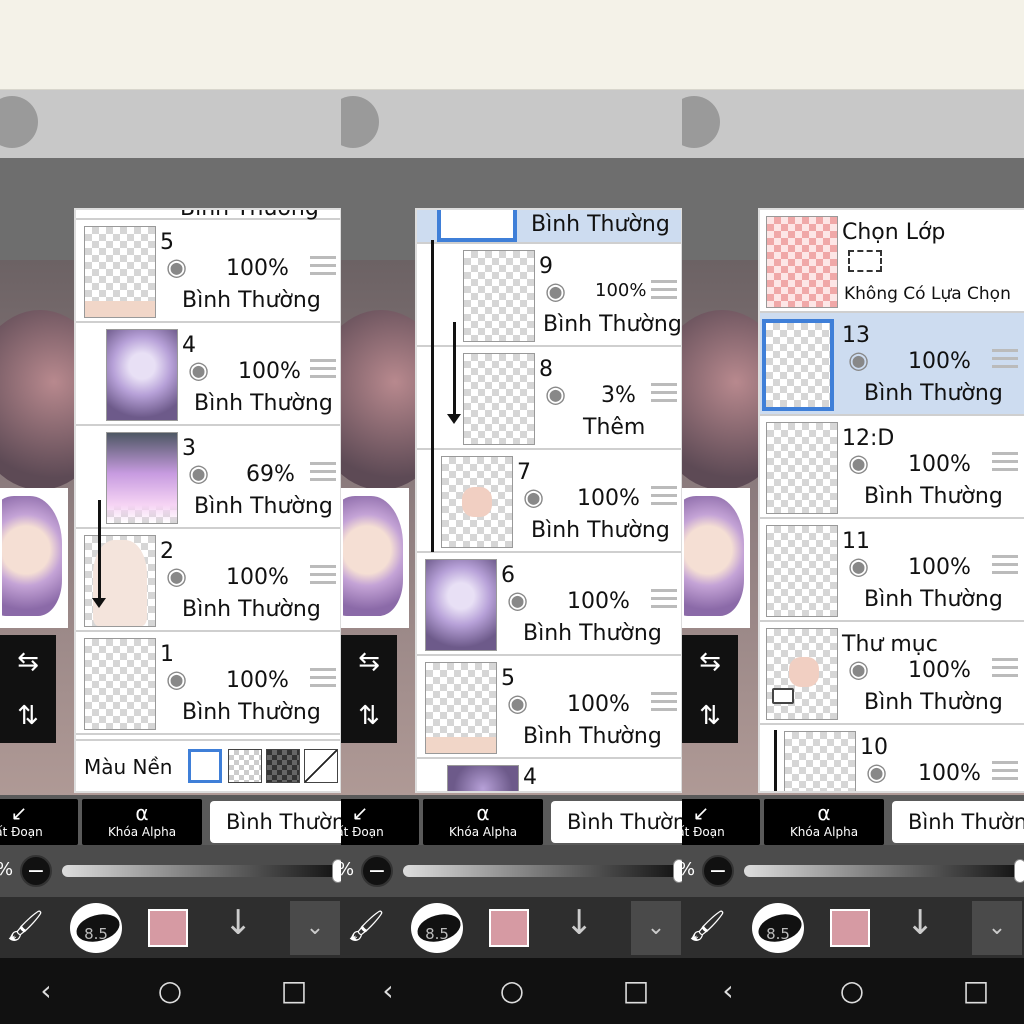 This screenshot has width=1024, height=1024. I want to click on layer-row-selected: 13 ◉ 100% Bình Thường, so click(892, 364).